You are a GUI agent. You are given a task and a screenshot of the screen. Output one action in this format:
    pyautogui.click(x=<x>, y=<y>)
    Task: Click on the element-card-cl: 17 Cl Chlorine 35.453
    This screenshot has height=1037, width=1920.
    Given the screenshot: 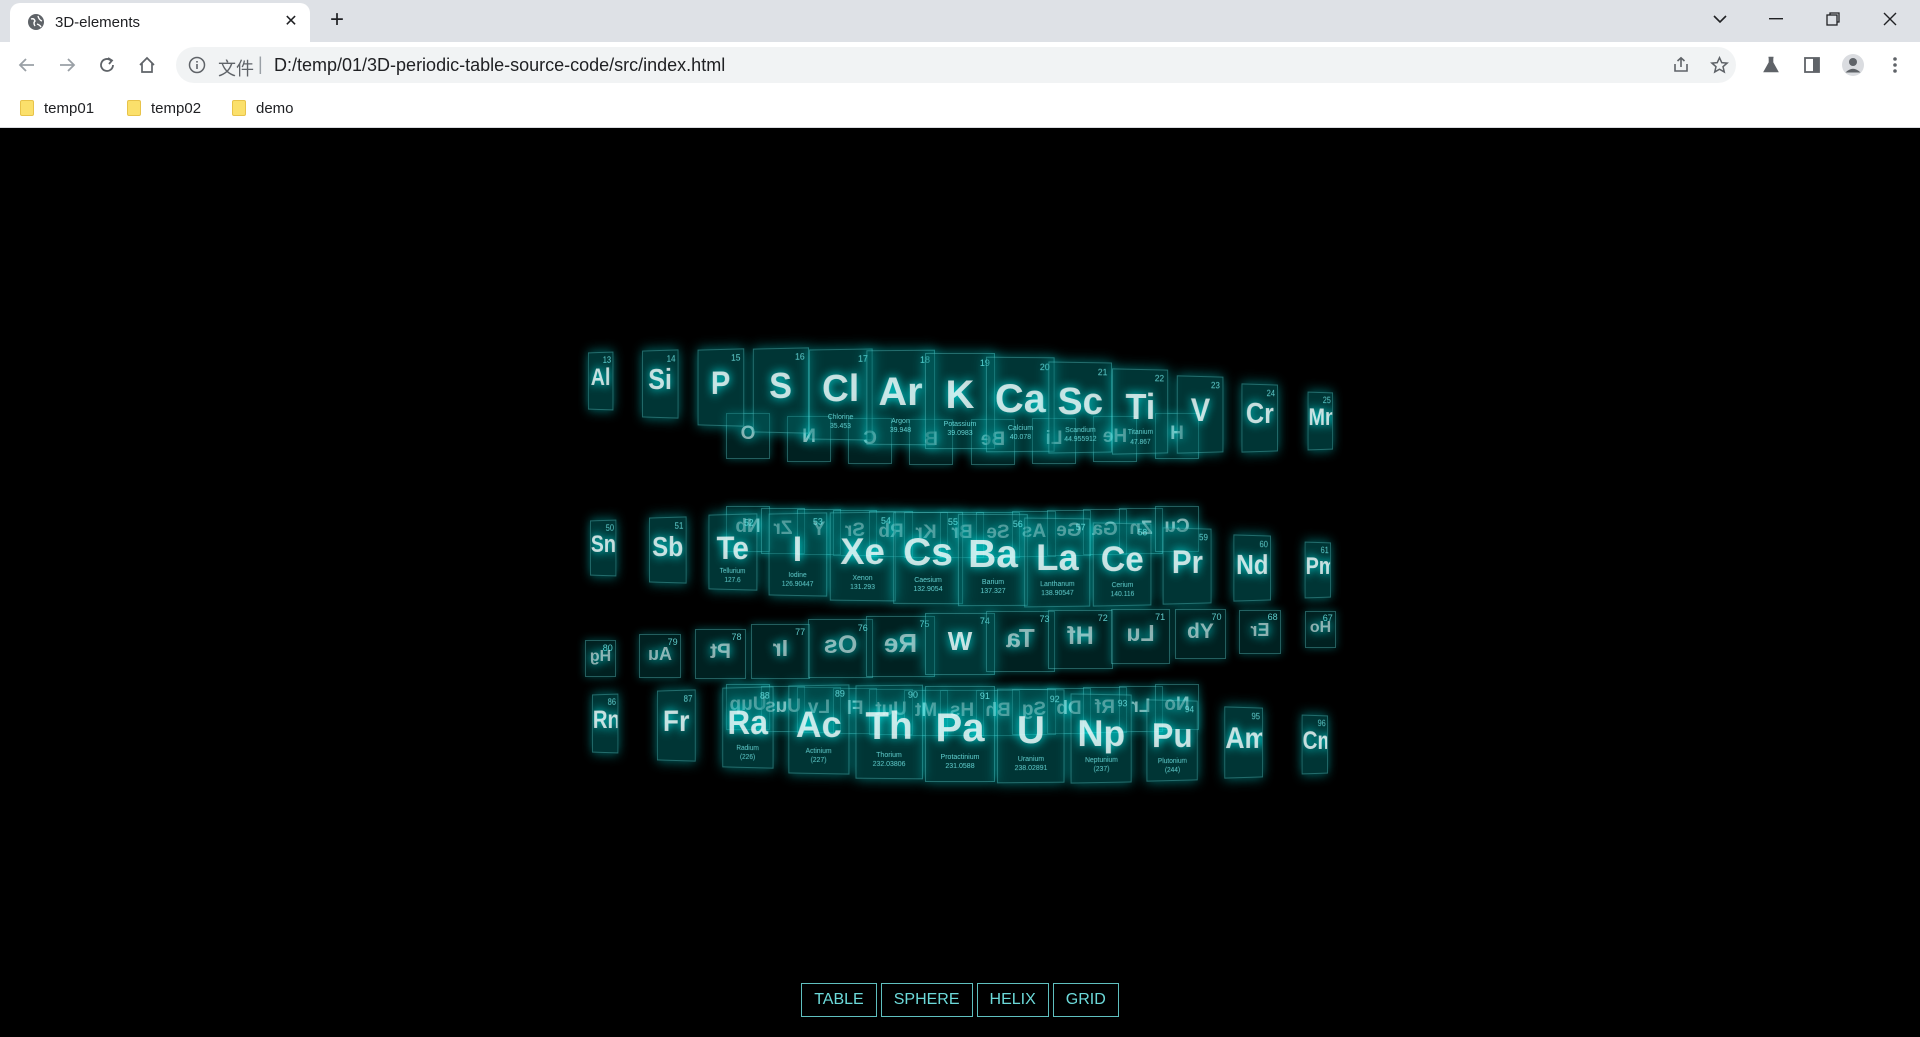 What is the action you would take?
    pyautogui.click(x=840, y=394)
    